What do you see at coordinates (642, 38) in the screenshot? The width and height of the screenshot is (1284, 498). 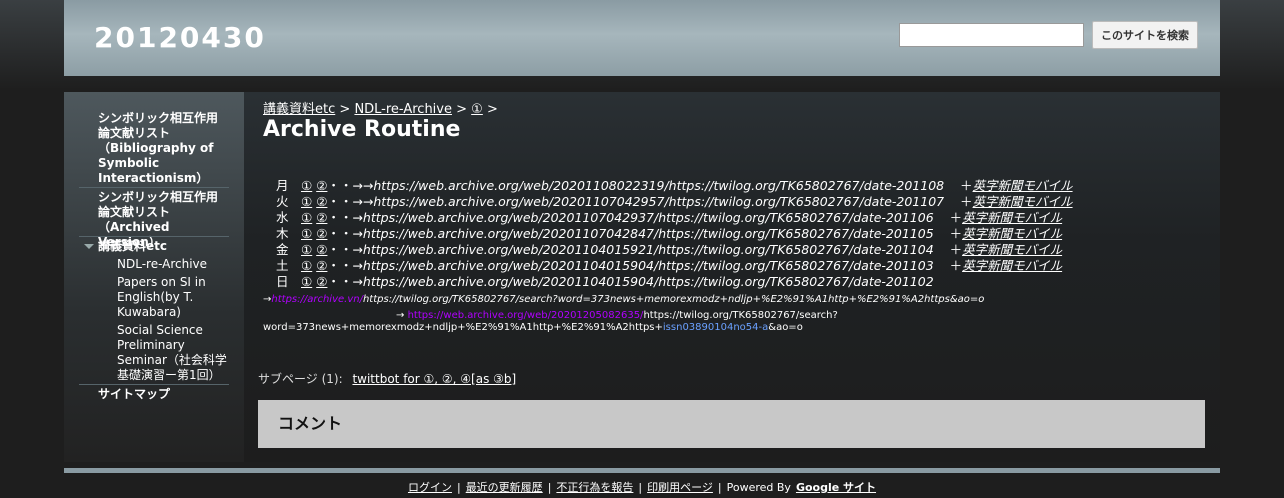 I see `site-header: 20120430 このサイトを検索` at bounding box center [642, 38].